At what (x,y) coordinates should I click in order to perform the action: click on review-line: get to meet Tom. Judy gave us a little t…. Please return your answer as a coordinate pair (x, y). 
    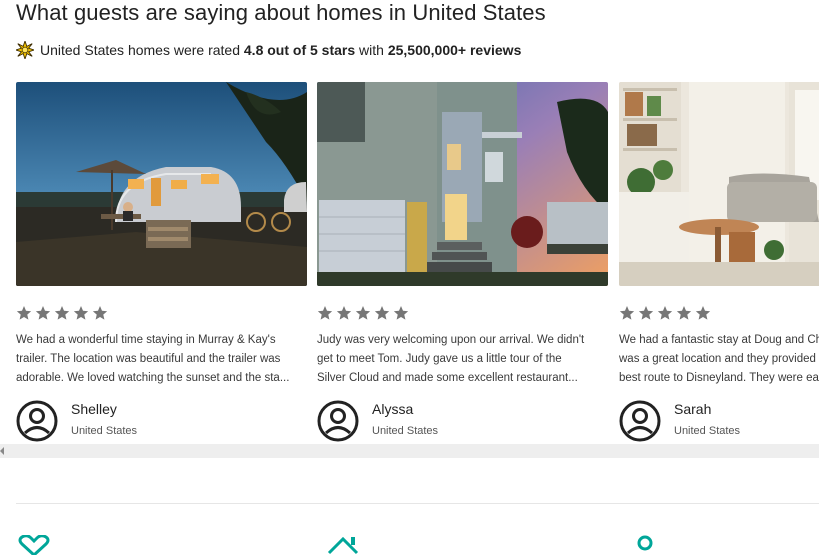
    Looking at the image, I should click on (439, 359).